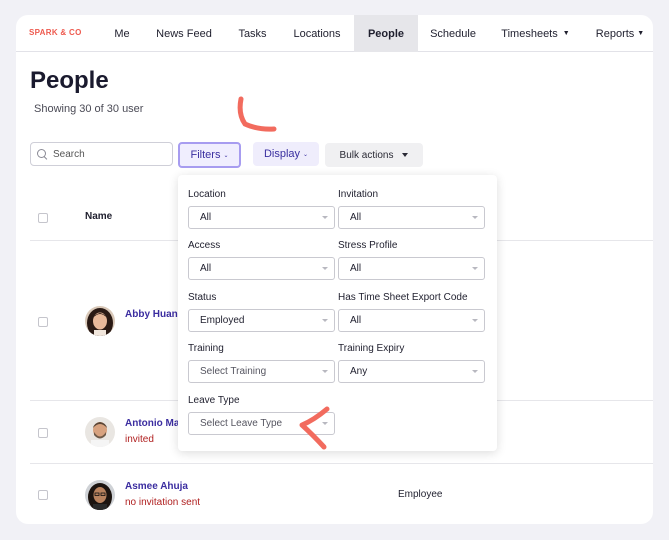 The image size is (669, 540). What do you see at coordinates (222, 320) in the screenshot?
I see `select-value: Employed` at bounding box center [222, 320].